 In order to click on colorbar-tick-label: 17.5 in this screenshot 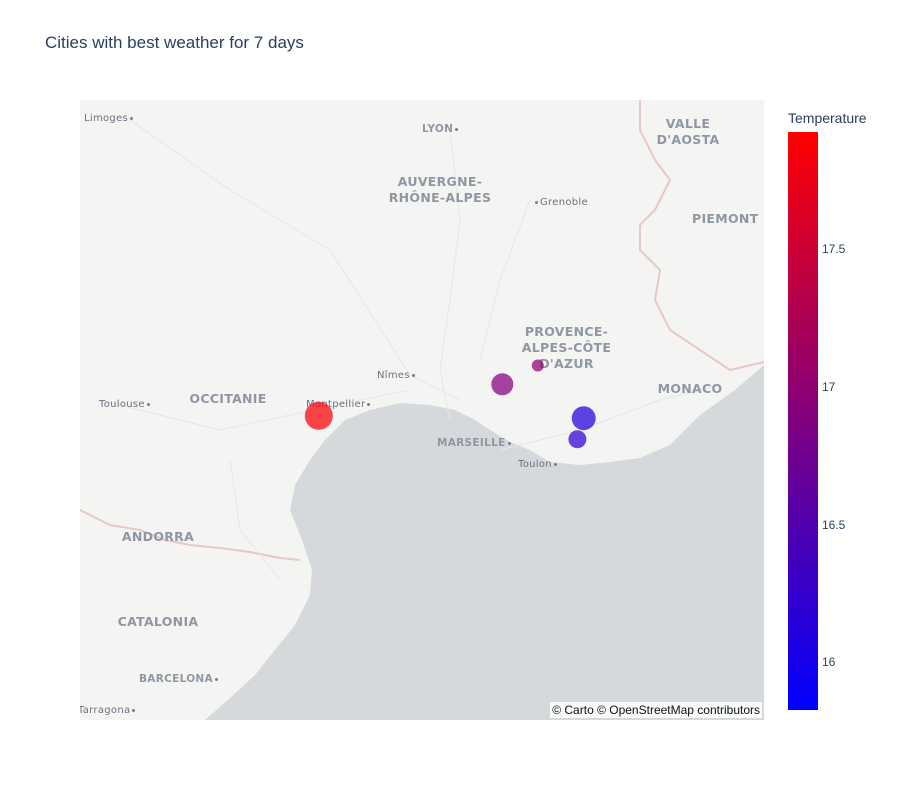, I will do `click(834, 249)`.